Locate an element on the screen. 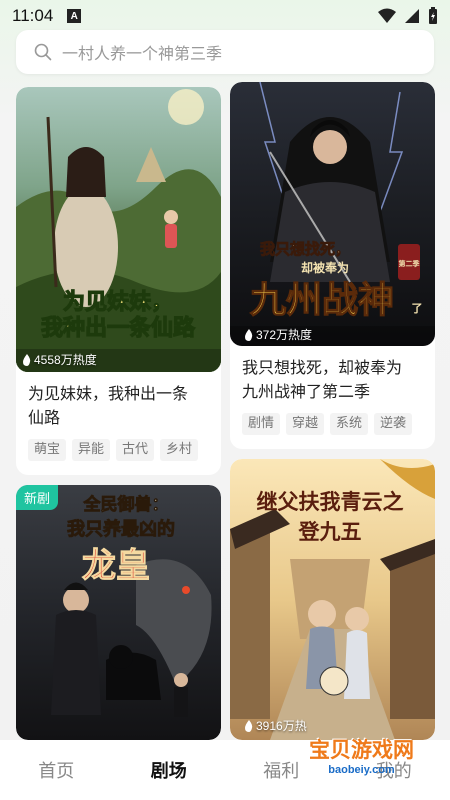  heat-badge: 4558万热度 is located at coordinates (59, 359).